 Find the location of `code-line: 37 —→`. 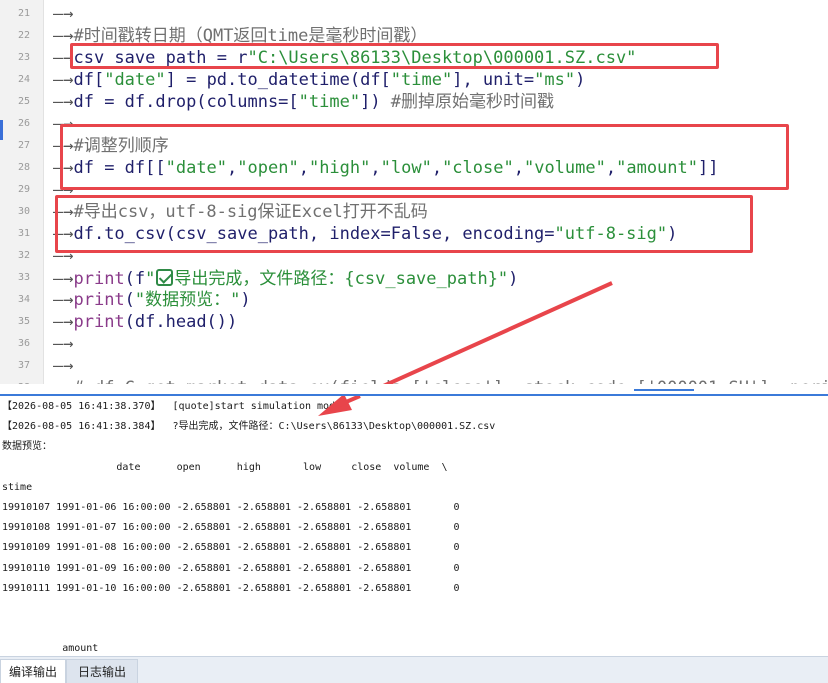

code-line: 37 —→ is located at coordinates (414, 366).